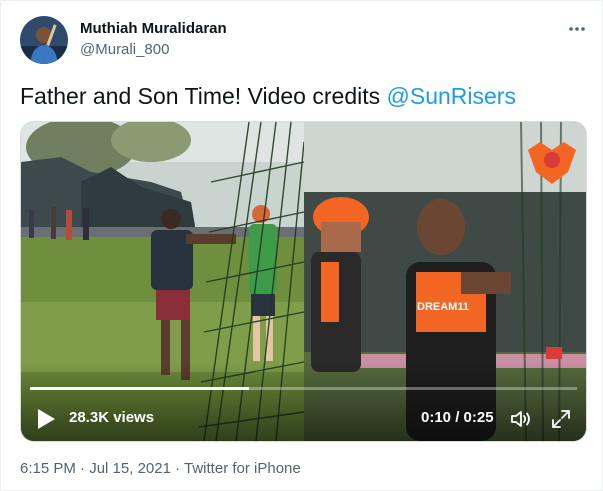  What do you see at coordinates (577, 29) in the screenshot?
I see `more-horizontal-icon` at bounding box center [577, 29].